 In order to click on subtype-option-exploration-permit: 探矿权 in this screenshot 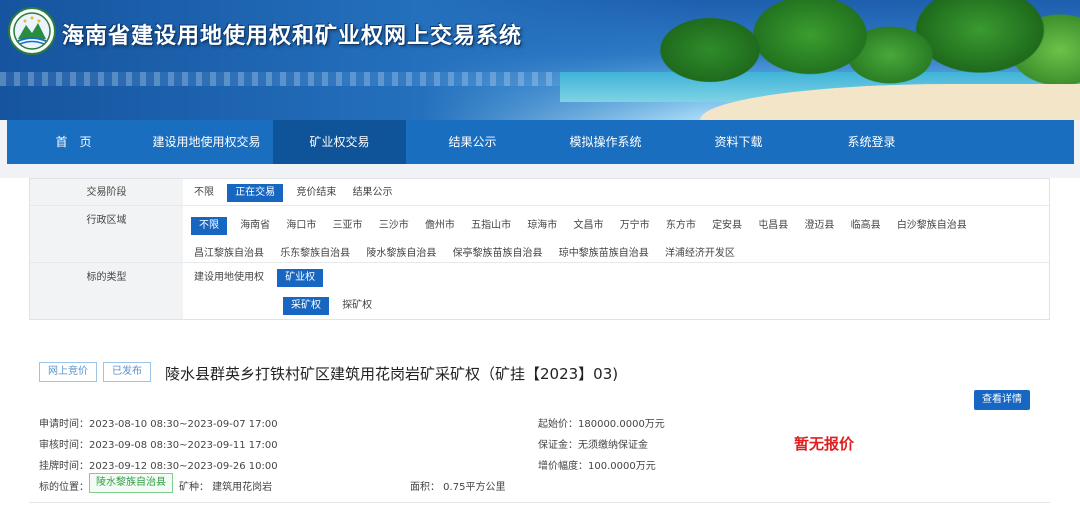, I will do `click(357, 306)`.